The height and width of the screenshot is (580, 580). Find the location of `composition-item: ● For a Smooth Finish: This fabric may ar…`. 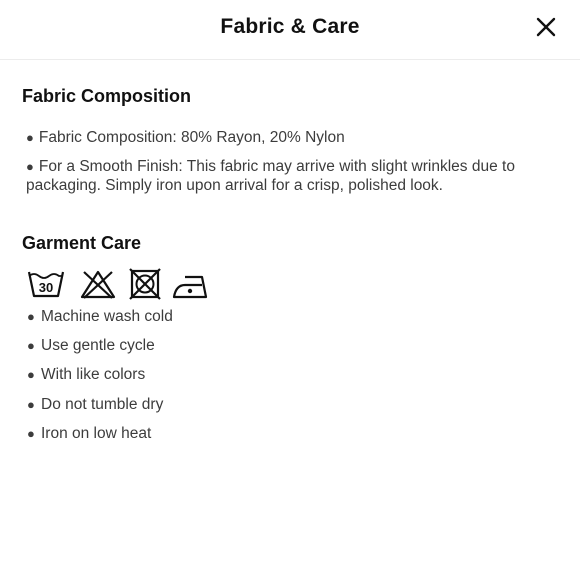

composition-item: ● For a Smooth Finish: This fabric may ar… is located at coordinates (270, 176).